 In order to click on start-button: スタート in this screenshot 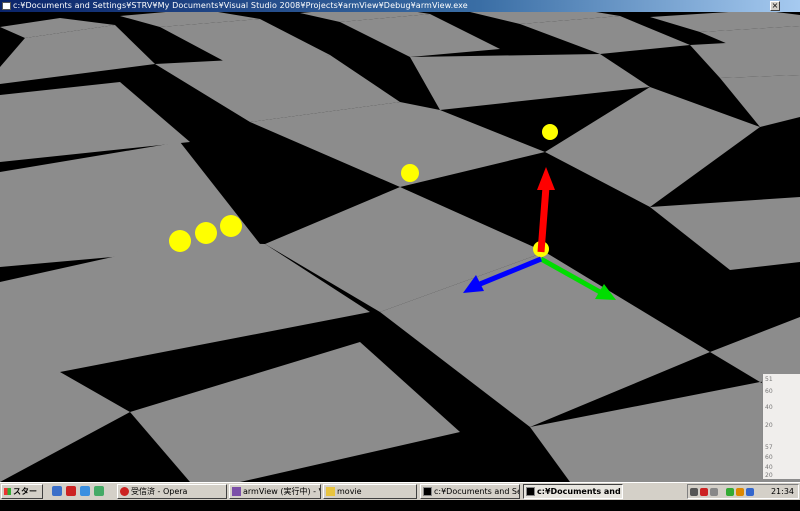, I will do `click(22, 496)`.